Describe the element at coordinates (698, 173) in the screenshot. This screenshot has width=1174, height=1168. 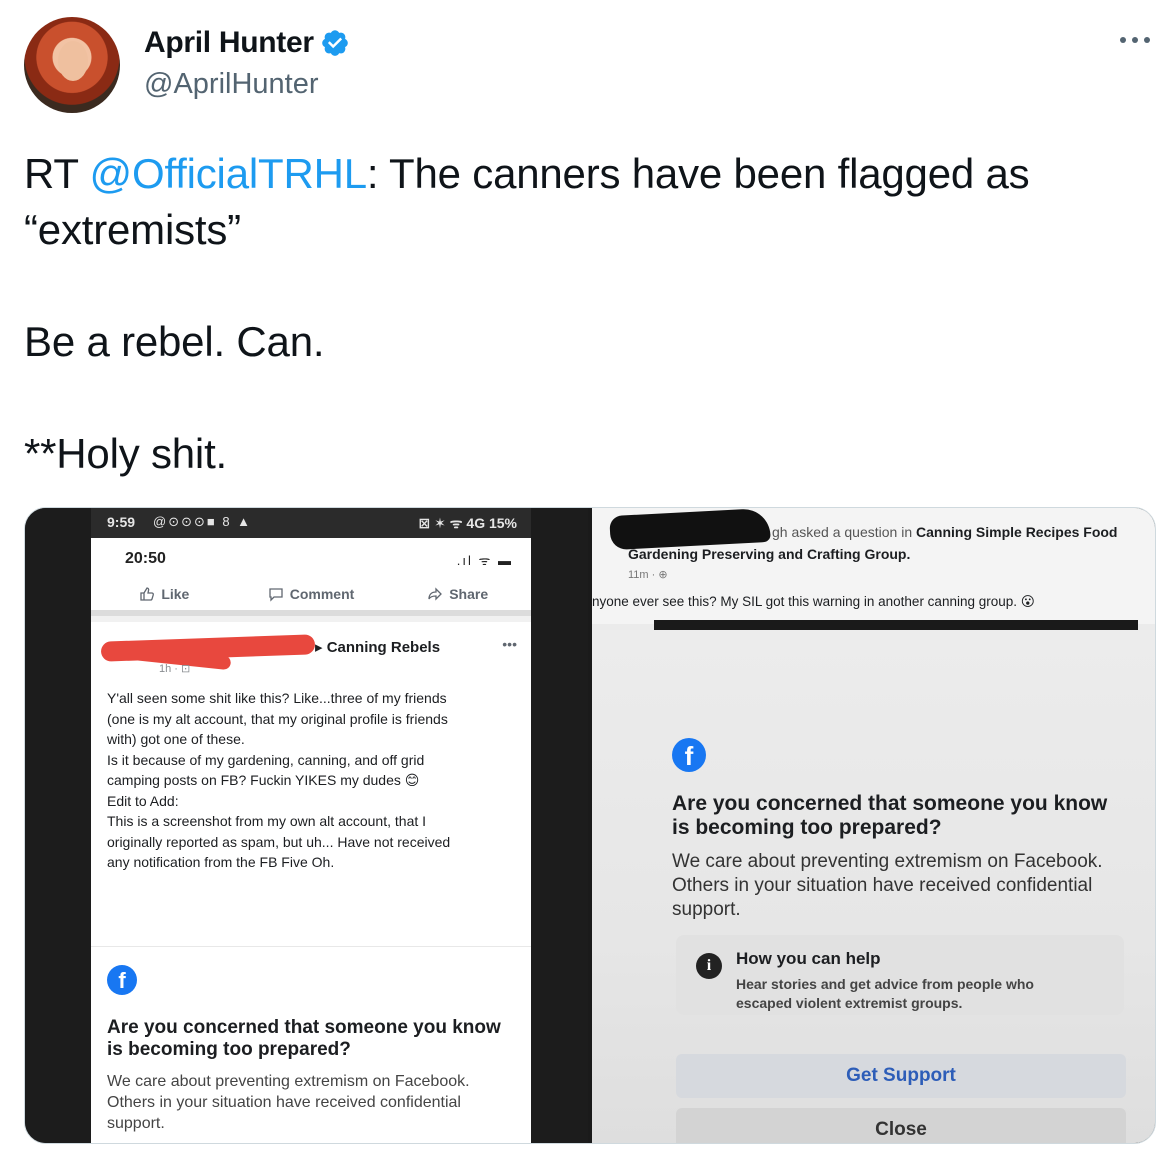
I see `tweet-line-1-rest: : The canners have been flagged as` at that location.